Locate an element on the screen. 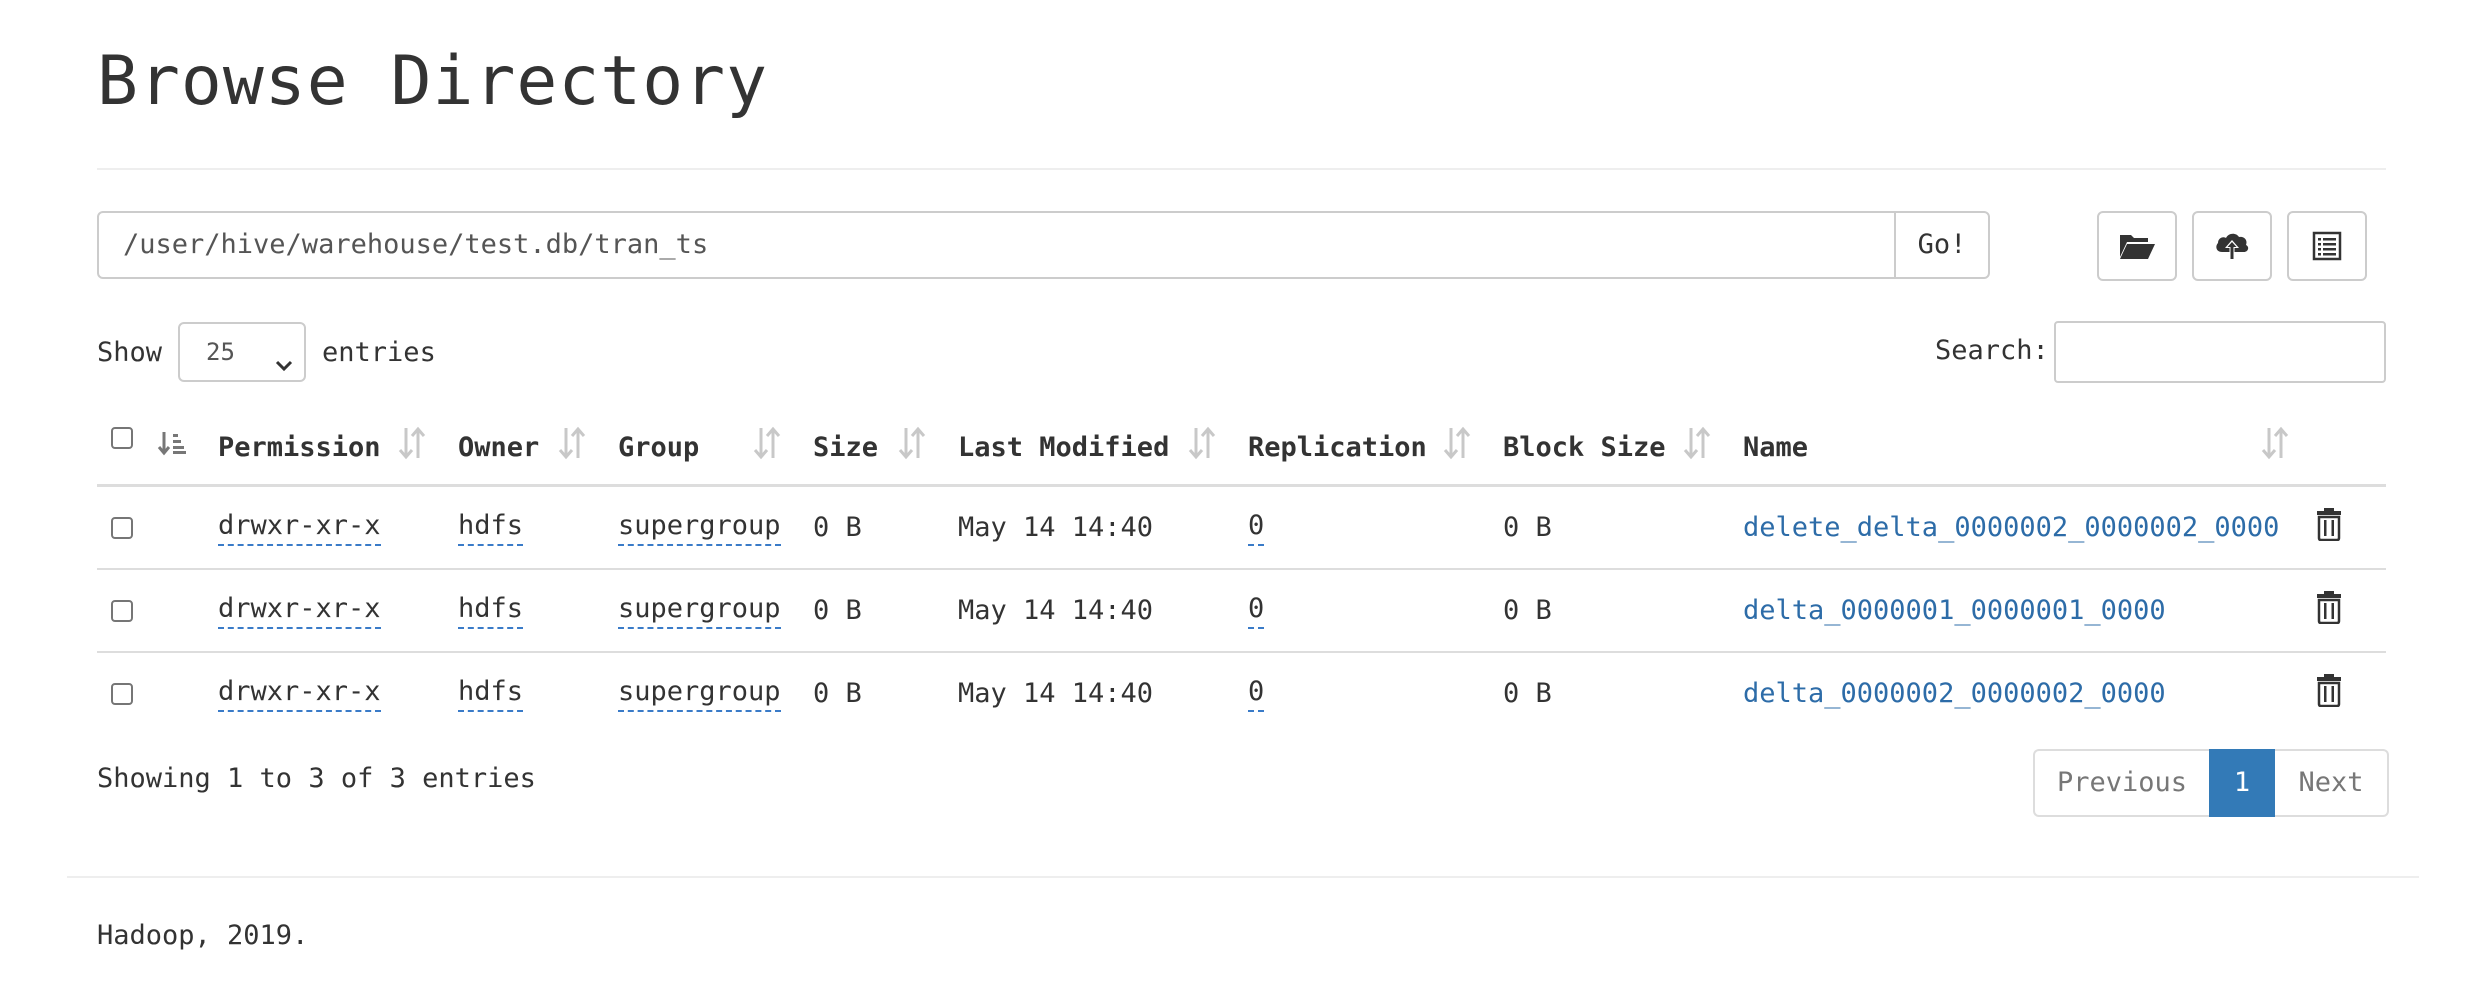 This screenshot has width=2486, height=1008. cut-paste-button is located at coordinates (2327, 246).